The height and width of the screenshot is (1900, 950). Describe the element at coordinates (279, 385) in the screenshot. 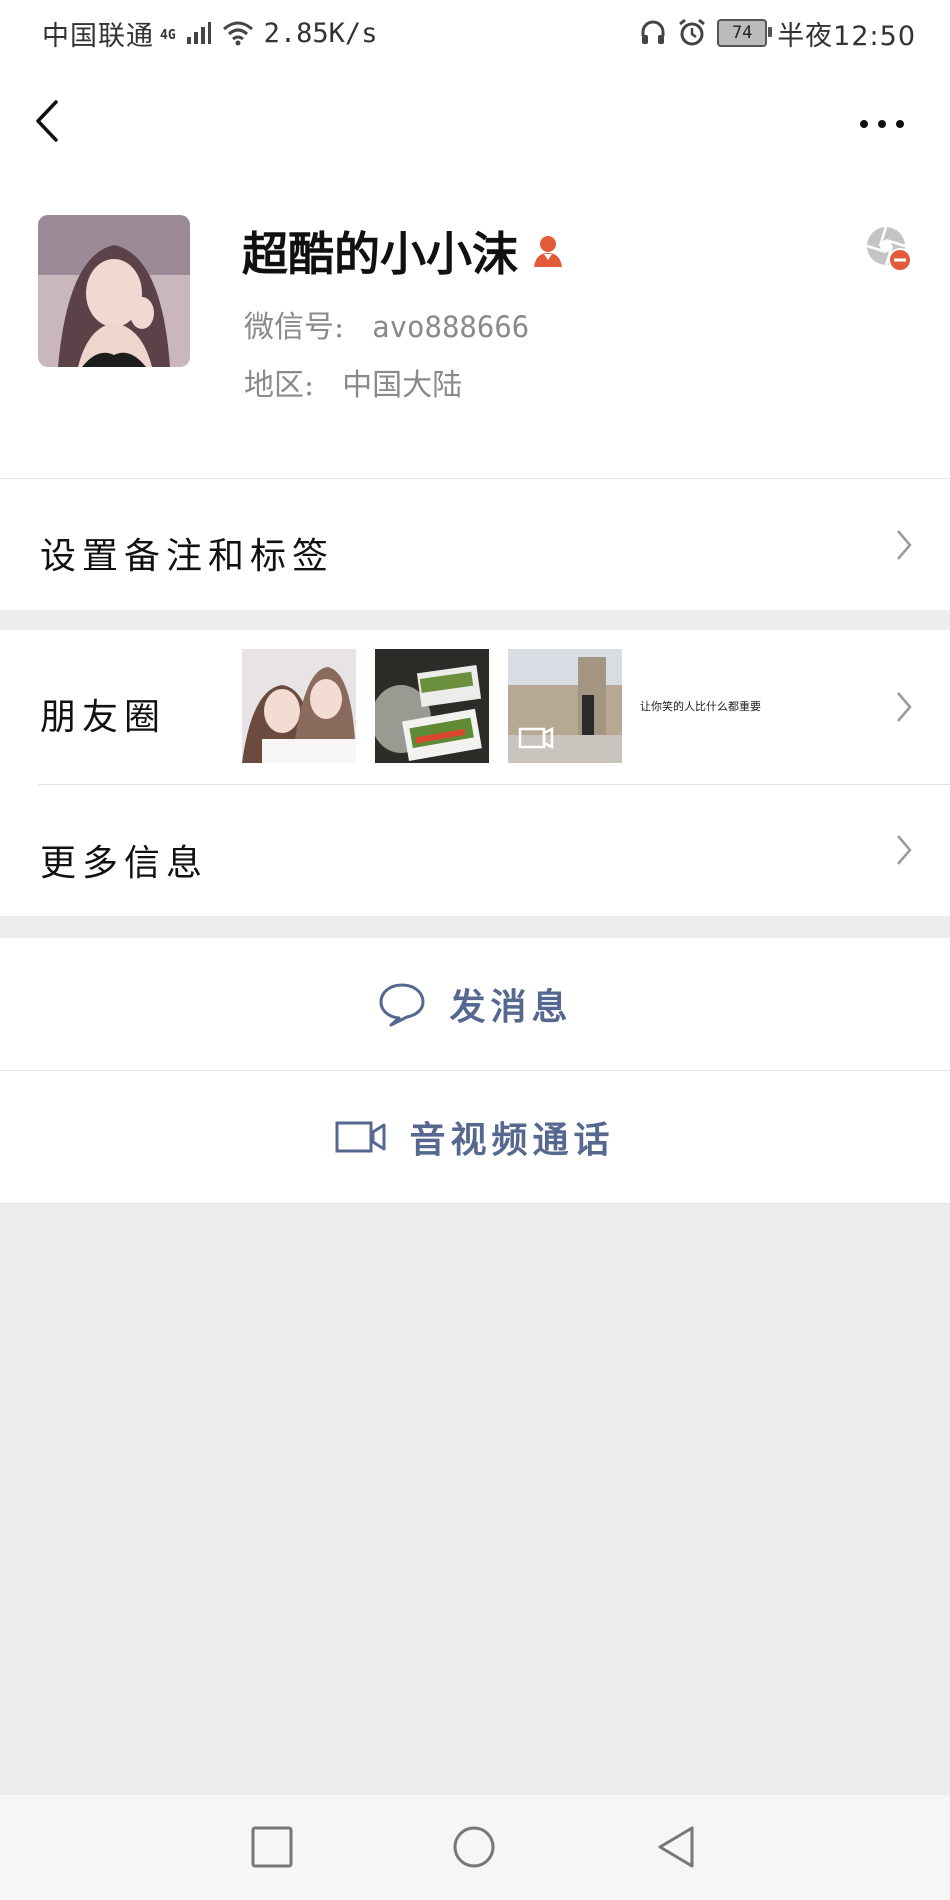

I see `region-label: 地区:` at that location.